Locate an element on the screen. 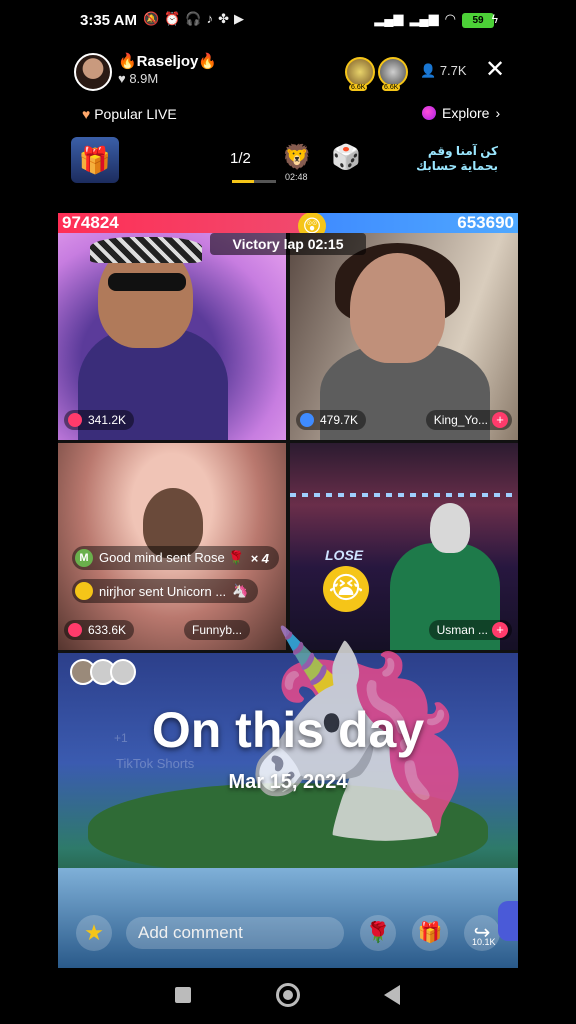 This screenshot has width=576, height=1024. popular-live-link: ♥ Popular LIVE is located at coordinates (129, 114).